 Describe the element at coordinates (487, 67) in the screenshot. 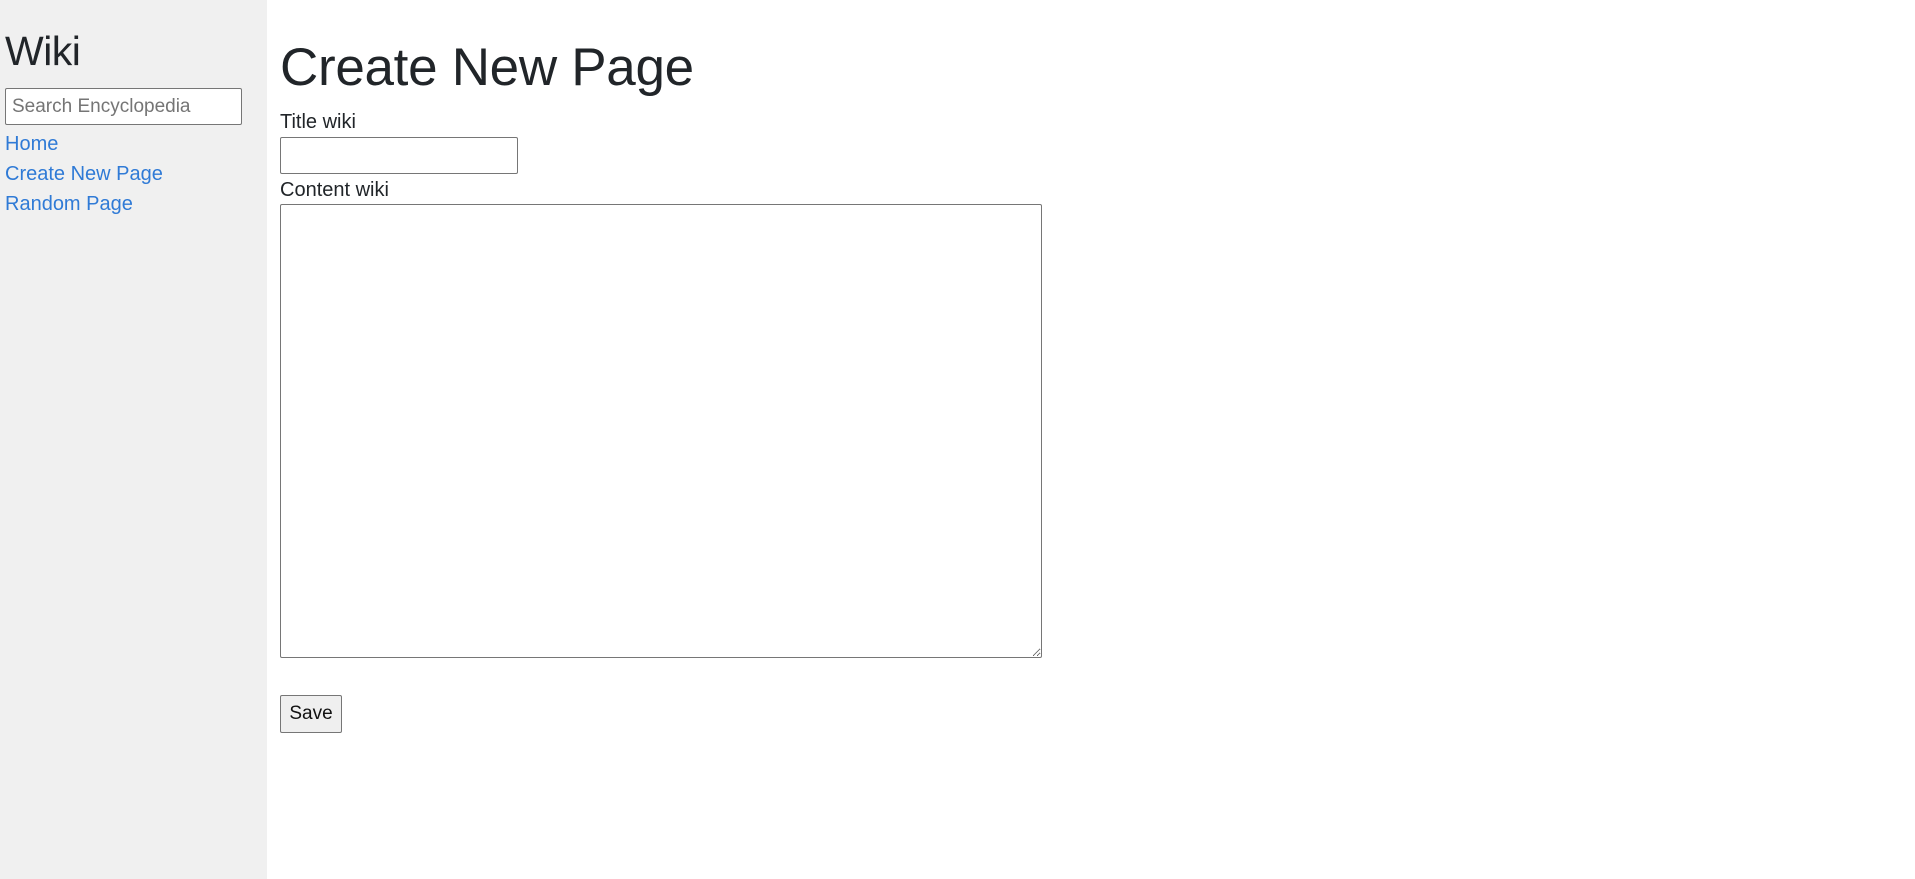

I see `page-title: Create New Page` at that location.